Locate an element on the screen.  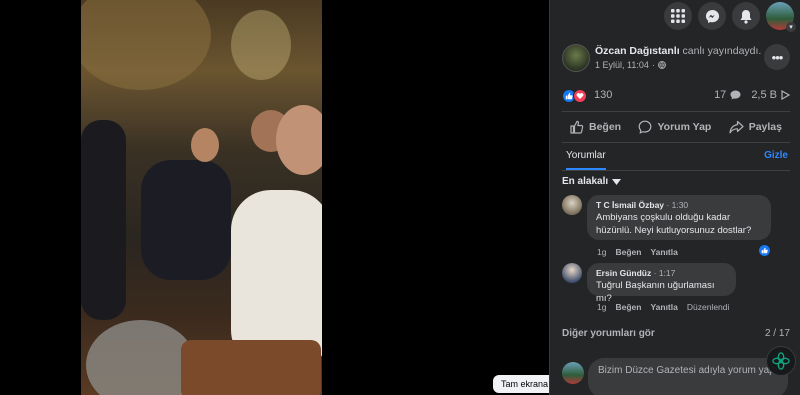
comment-bubble-icon is located at coordinates (735, 95).